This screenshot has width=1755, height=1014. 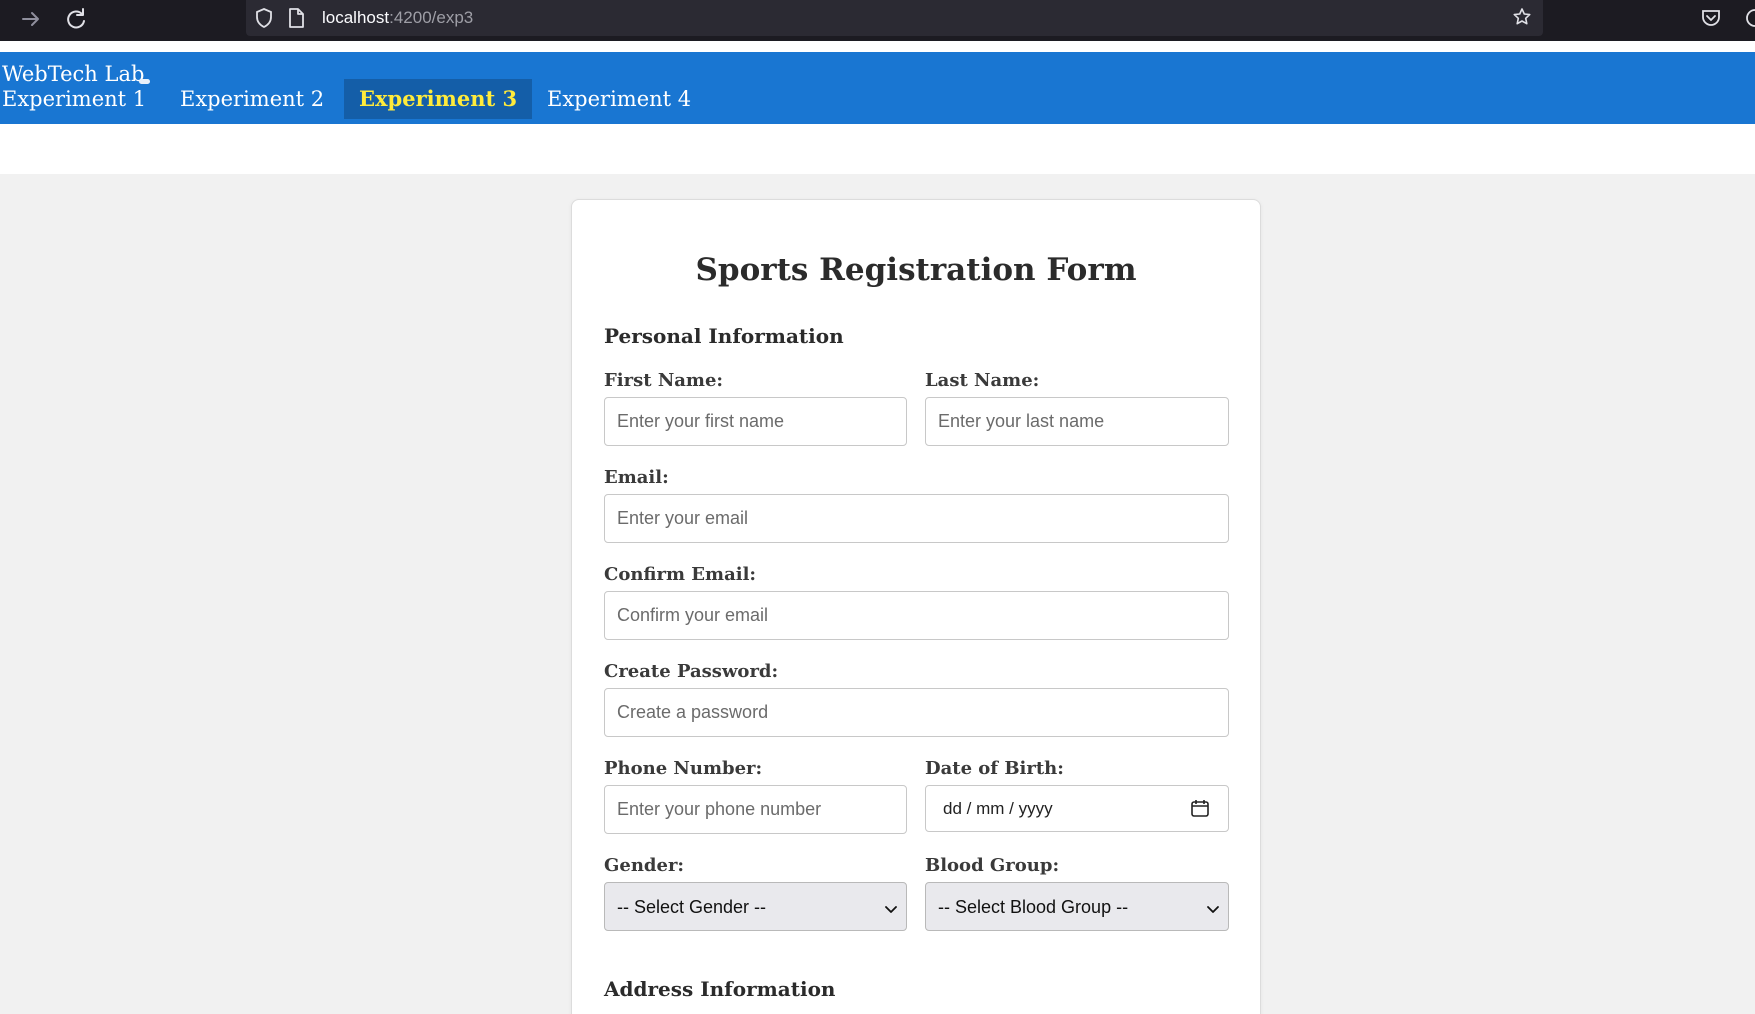 What do you see at coordinates (1522, 18) in the screenshot?
I see `star-icon` at bounding box center [1522, 18].